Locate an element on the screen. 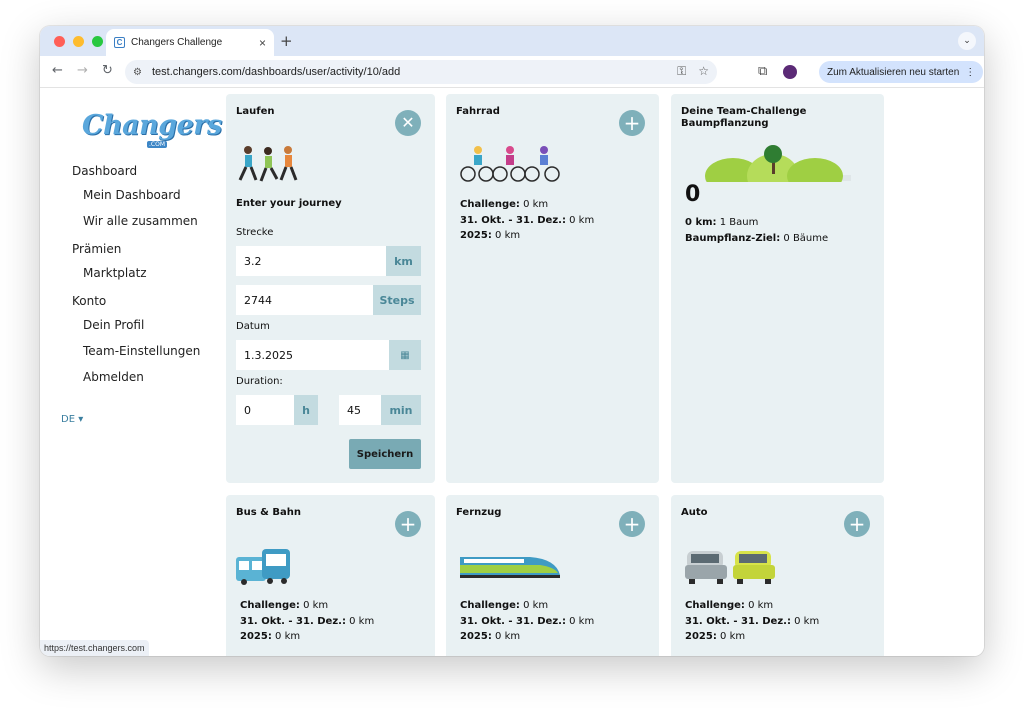 Image resolution: width=1024 pixels, height=709 pixels. window-controls is located at coordinates (78, 41).